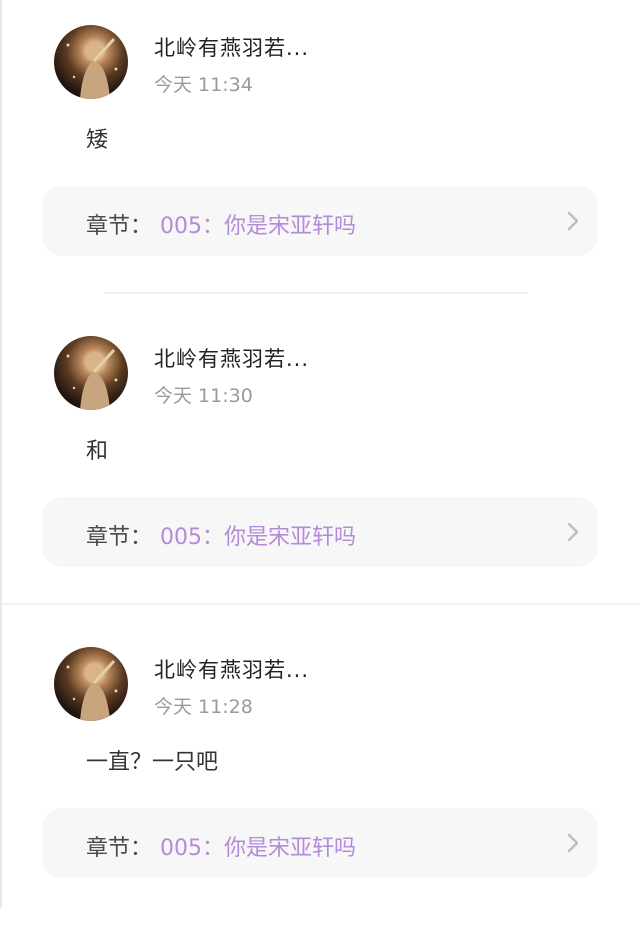 The width and height of the screenshot is (640, 932). Describe the element at coordinates (203, 85) in the screenshot. I see `comment-time: 今天 11:34` at that location.